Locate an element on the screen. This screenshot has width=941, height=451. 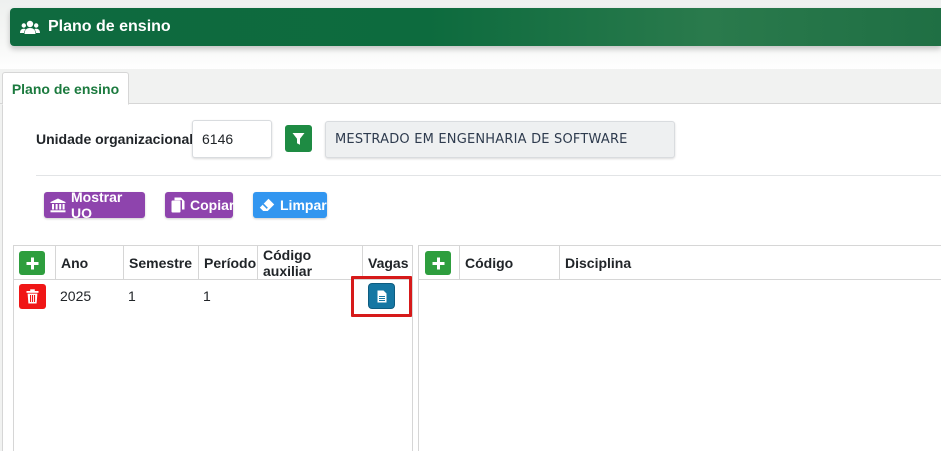
column-header-ano: Ano is located at coordinates (89, 262).